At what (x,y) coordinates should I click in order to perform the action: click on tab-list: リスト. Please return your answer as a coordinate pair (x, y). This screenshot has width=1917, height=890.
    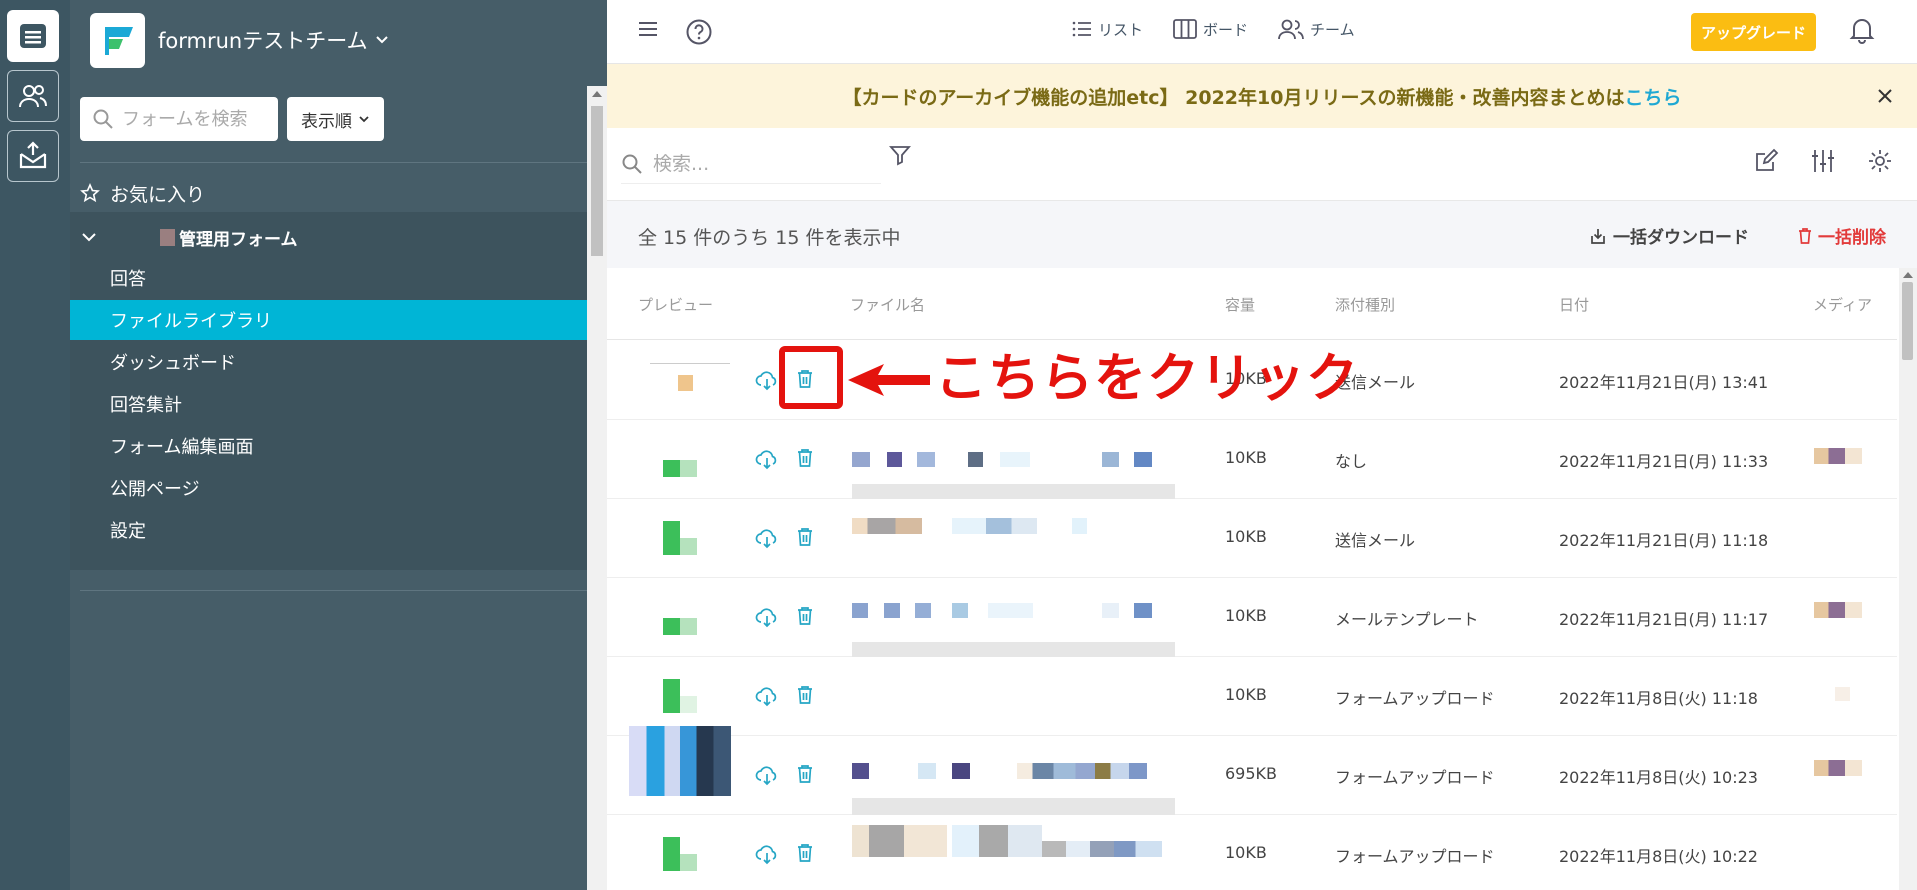
    Looking at the image, I should click on (1107, 29).